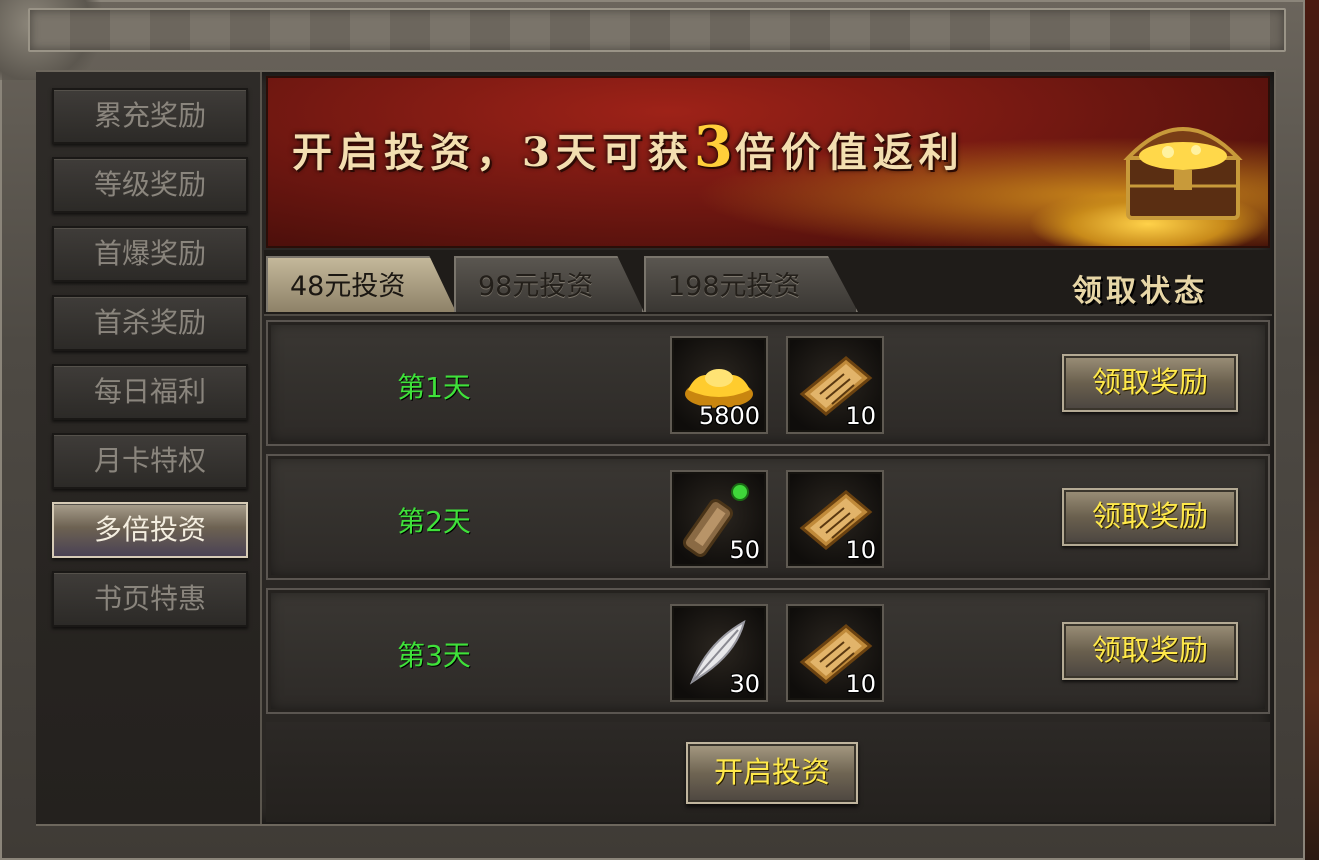 The width and height of the screenshot is (1319, 860). Describe the element at coordinates (150, 599) in the screenshot. I see `sidebar-item-book-page-deal: 书页特惠` at that location.